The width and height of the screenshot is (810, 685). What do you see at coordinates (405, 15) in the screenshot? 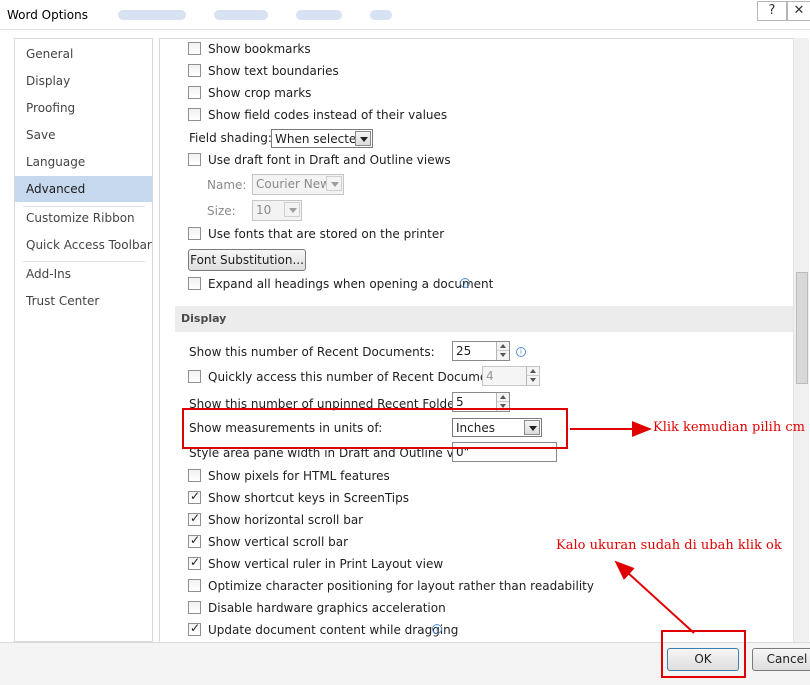
I see `title-bar: Word Options ? ✕` at bounding box center [405, 15].